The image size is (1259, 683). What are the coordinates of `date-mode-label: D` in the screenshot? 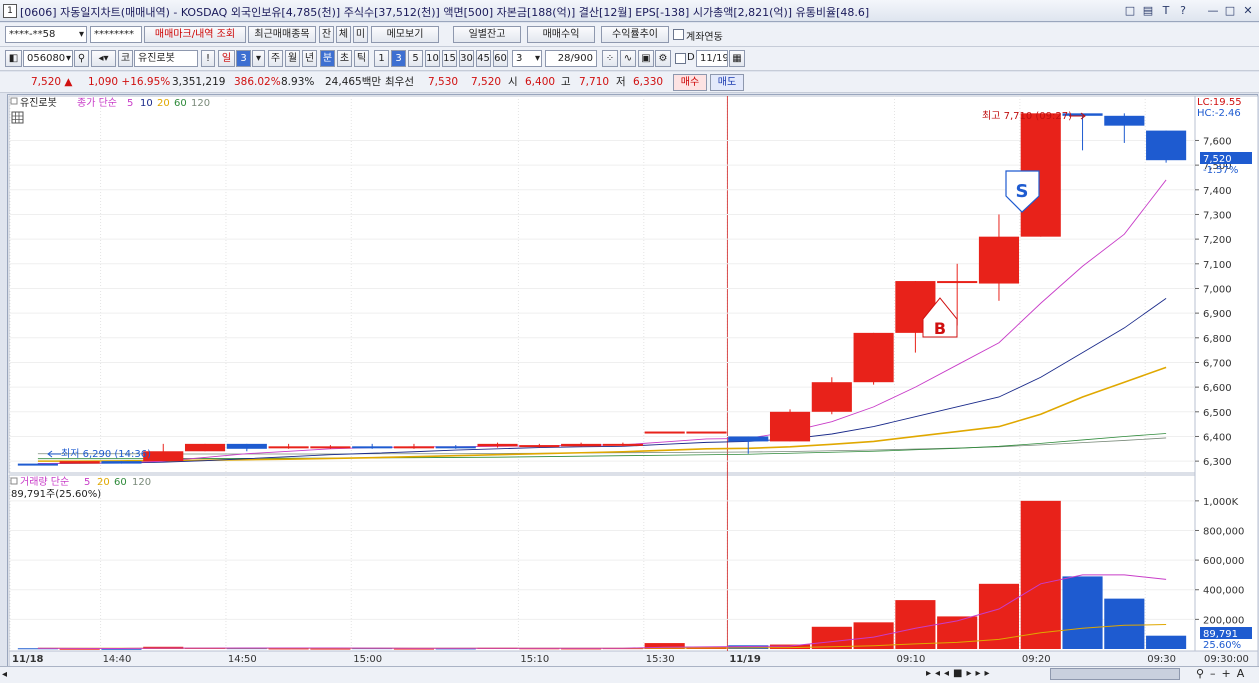 It's located at (691, 57).